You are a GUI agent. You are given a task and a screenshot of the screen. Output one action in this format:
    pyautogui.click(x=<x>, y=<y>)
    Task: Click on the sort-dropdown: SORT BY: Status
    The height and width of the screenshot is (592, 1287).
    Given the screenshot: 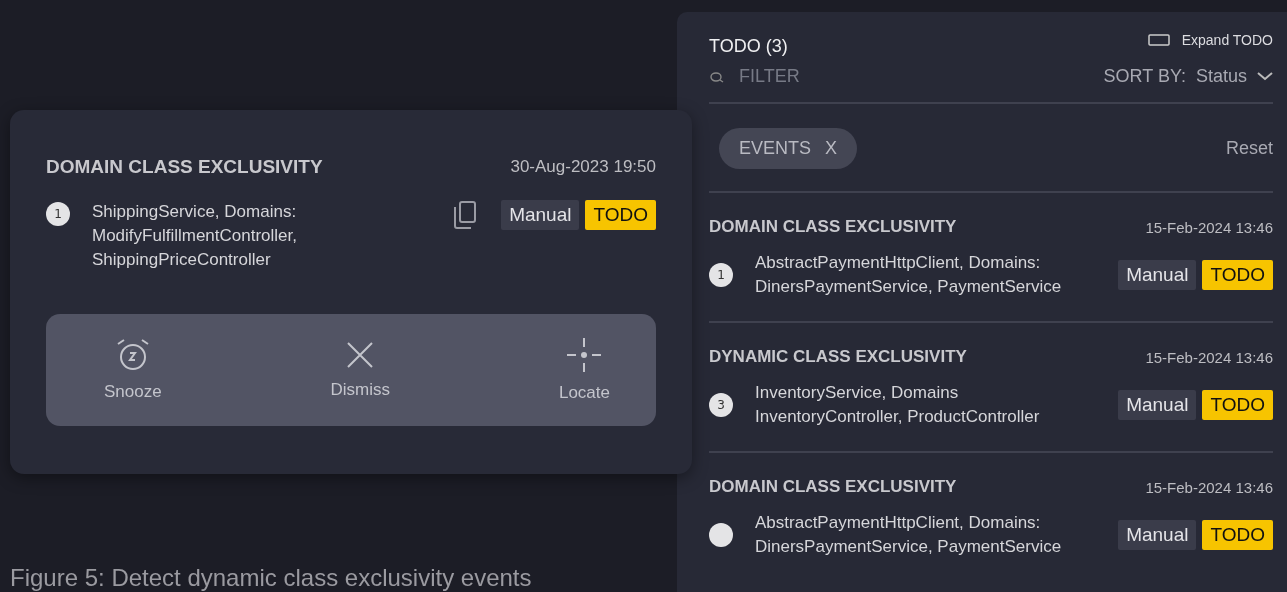 What is the action you would take?
    pyautogui.click(x=1188, y=76)
    